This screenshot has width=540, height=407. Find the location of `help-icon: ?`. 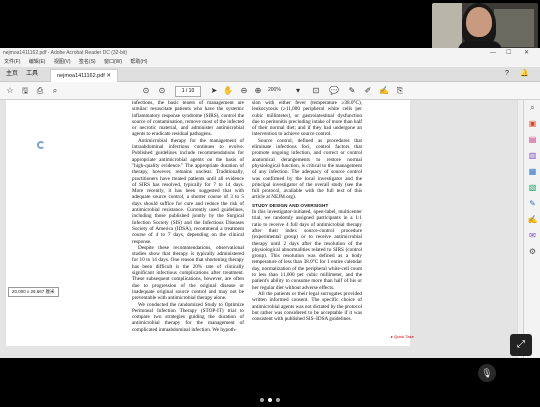

help-icon: ? is located at coordinates (507, 74).